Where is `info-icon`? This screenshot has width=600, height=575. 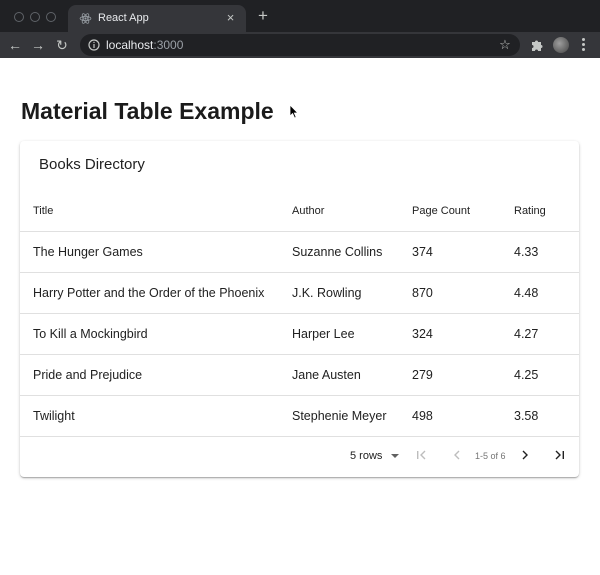
info-icon is located at coordinates (94, 45).